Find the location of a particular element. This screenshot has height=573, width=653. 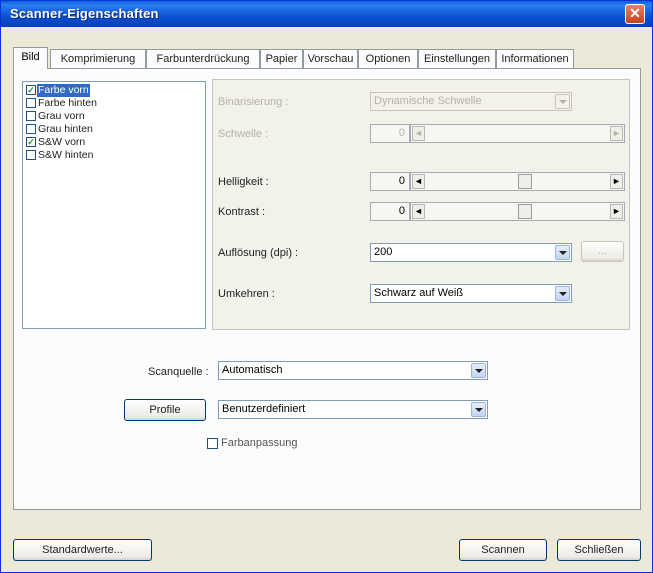

tab-informationen: Informationen is located at coordinates (535, 58).